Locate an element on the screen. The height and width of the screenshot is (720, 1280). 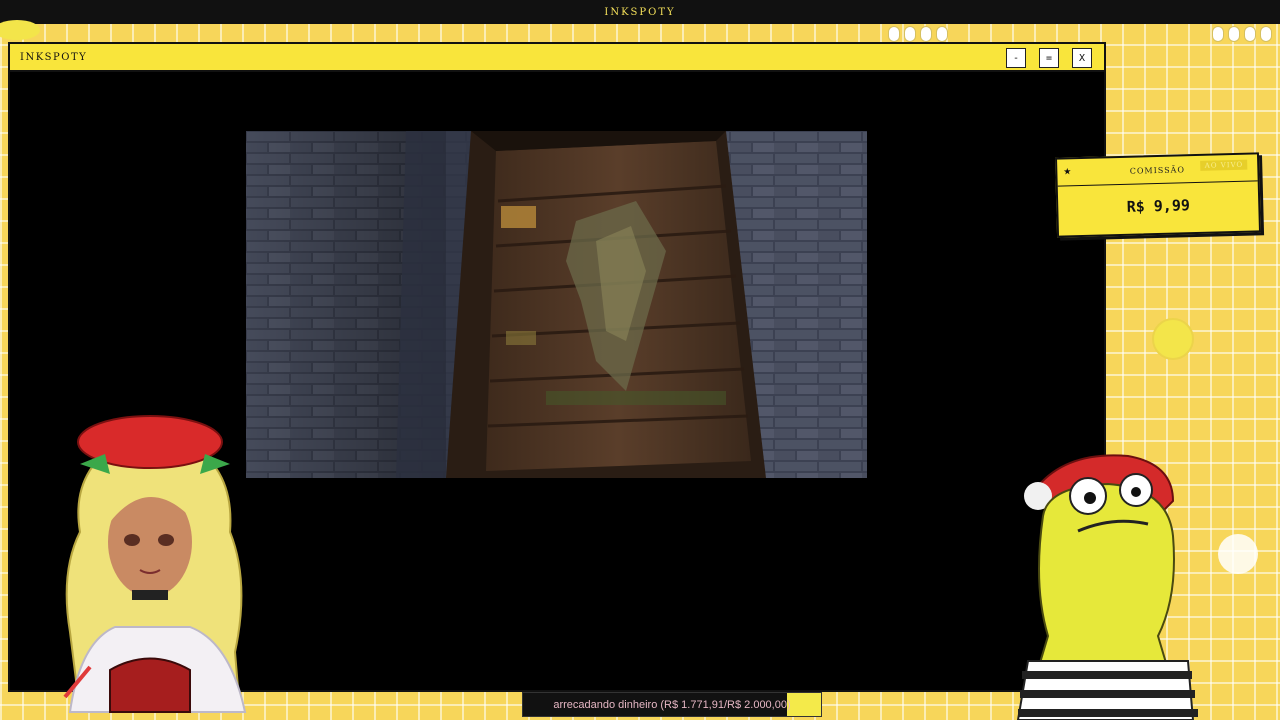
maximize-button: = is located at coordinates (1049, 58).